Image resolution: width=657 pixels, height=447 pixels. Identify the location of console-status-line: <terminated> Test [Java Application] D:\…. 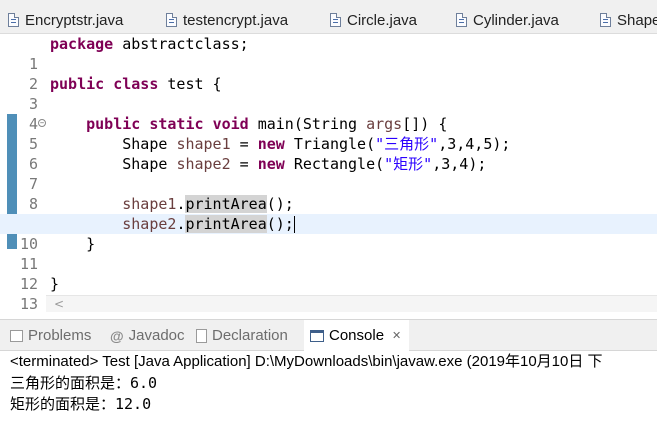
(306, 361).